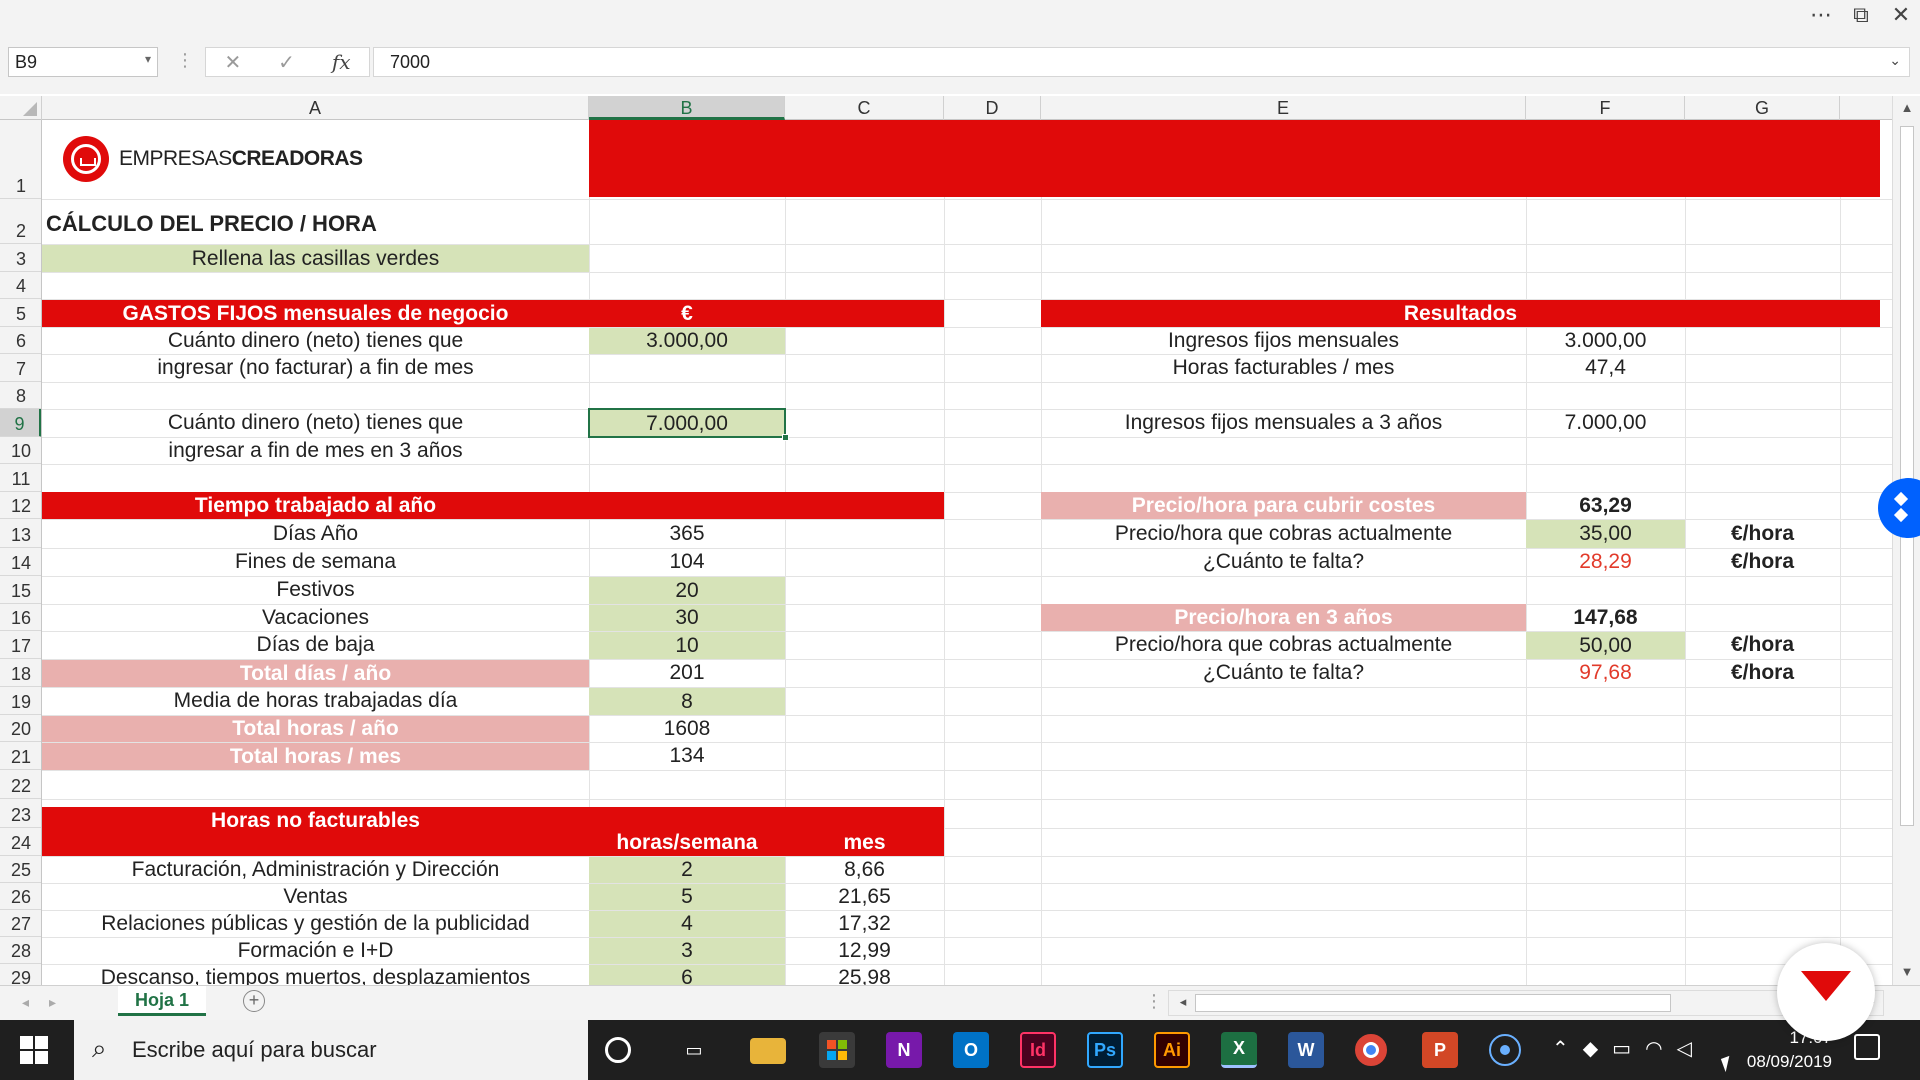  I want to click on row-header: 16, so click(20, 617).